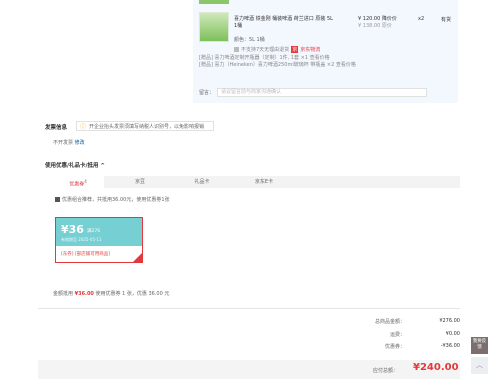 The height and width of the screenshot is (379, 500). I want to click on tab-jingdou: 京豆, so click(140, 182).